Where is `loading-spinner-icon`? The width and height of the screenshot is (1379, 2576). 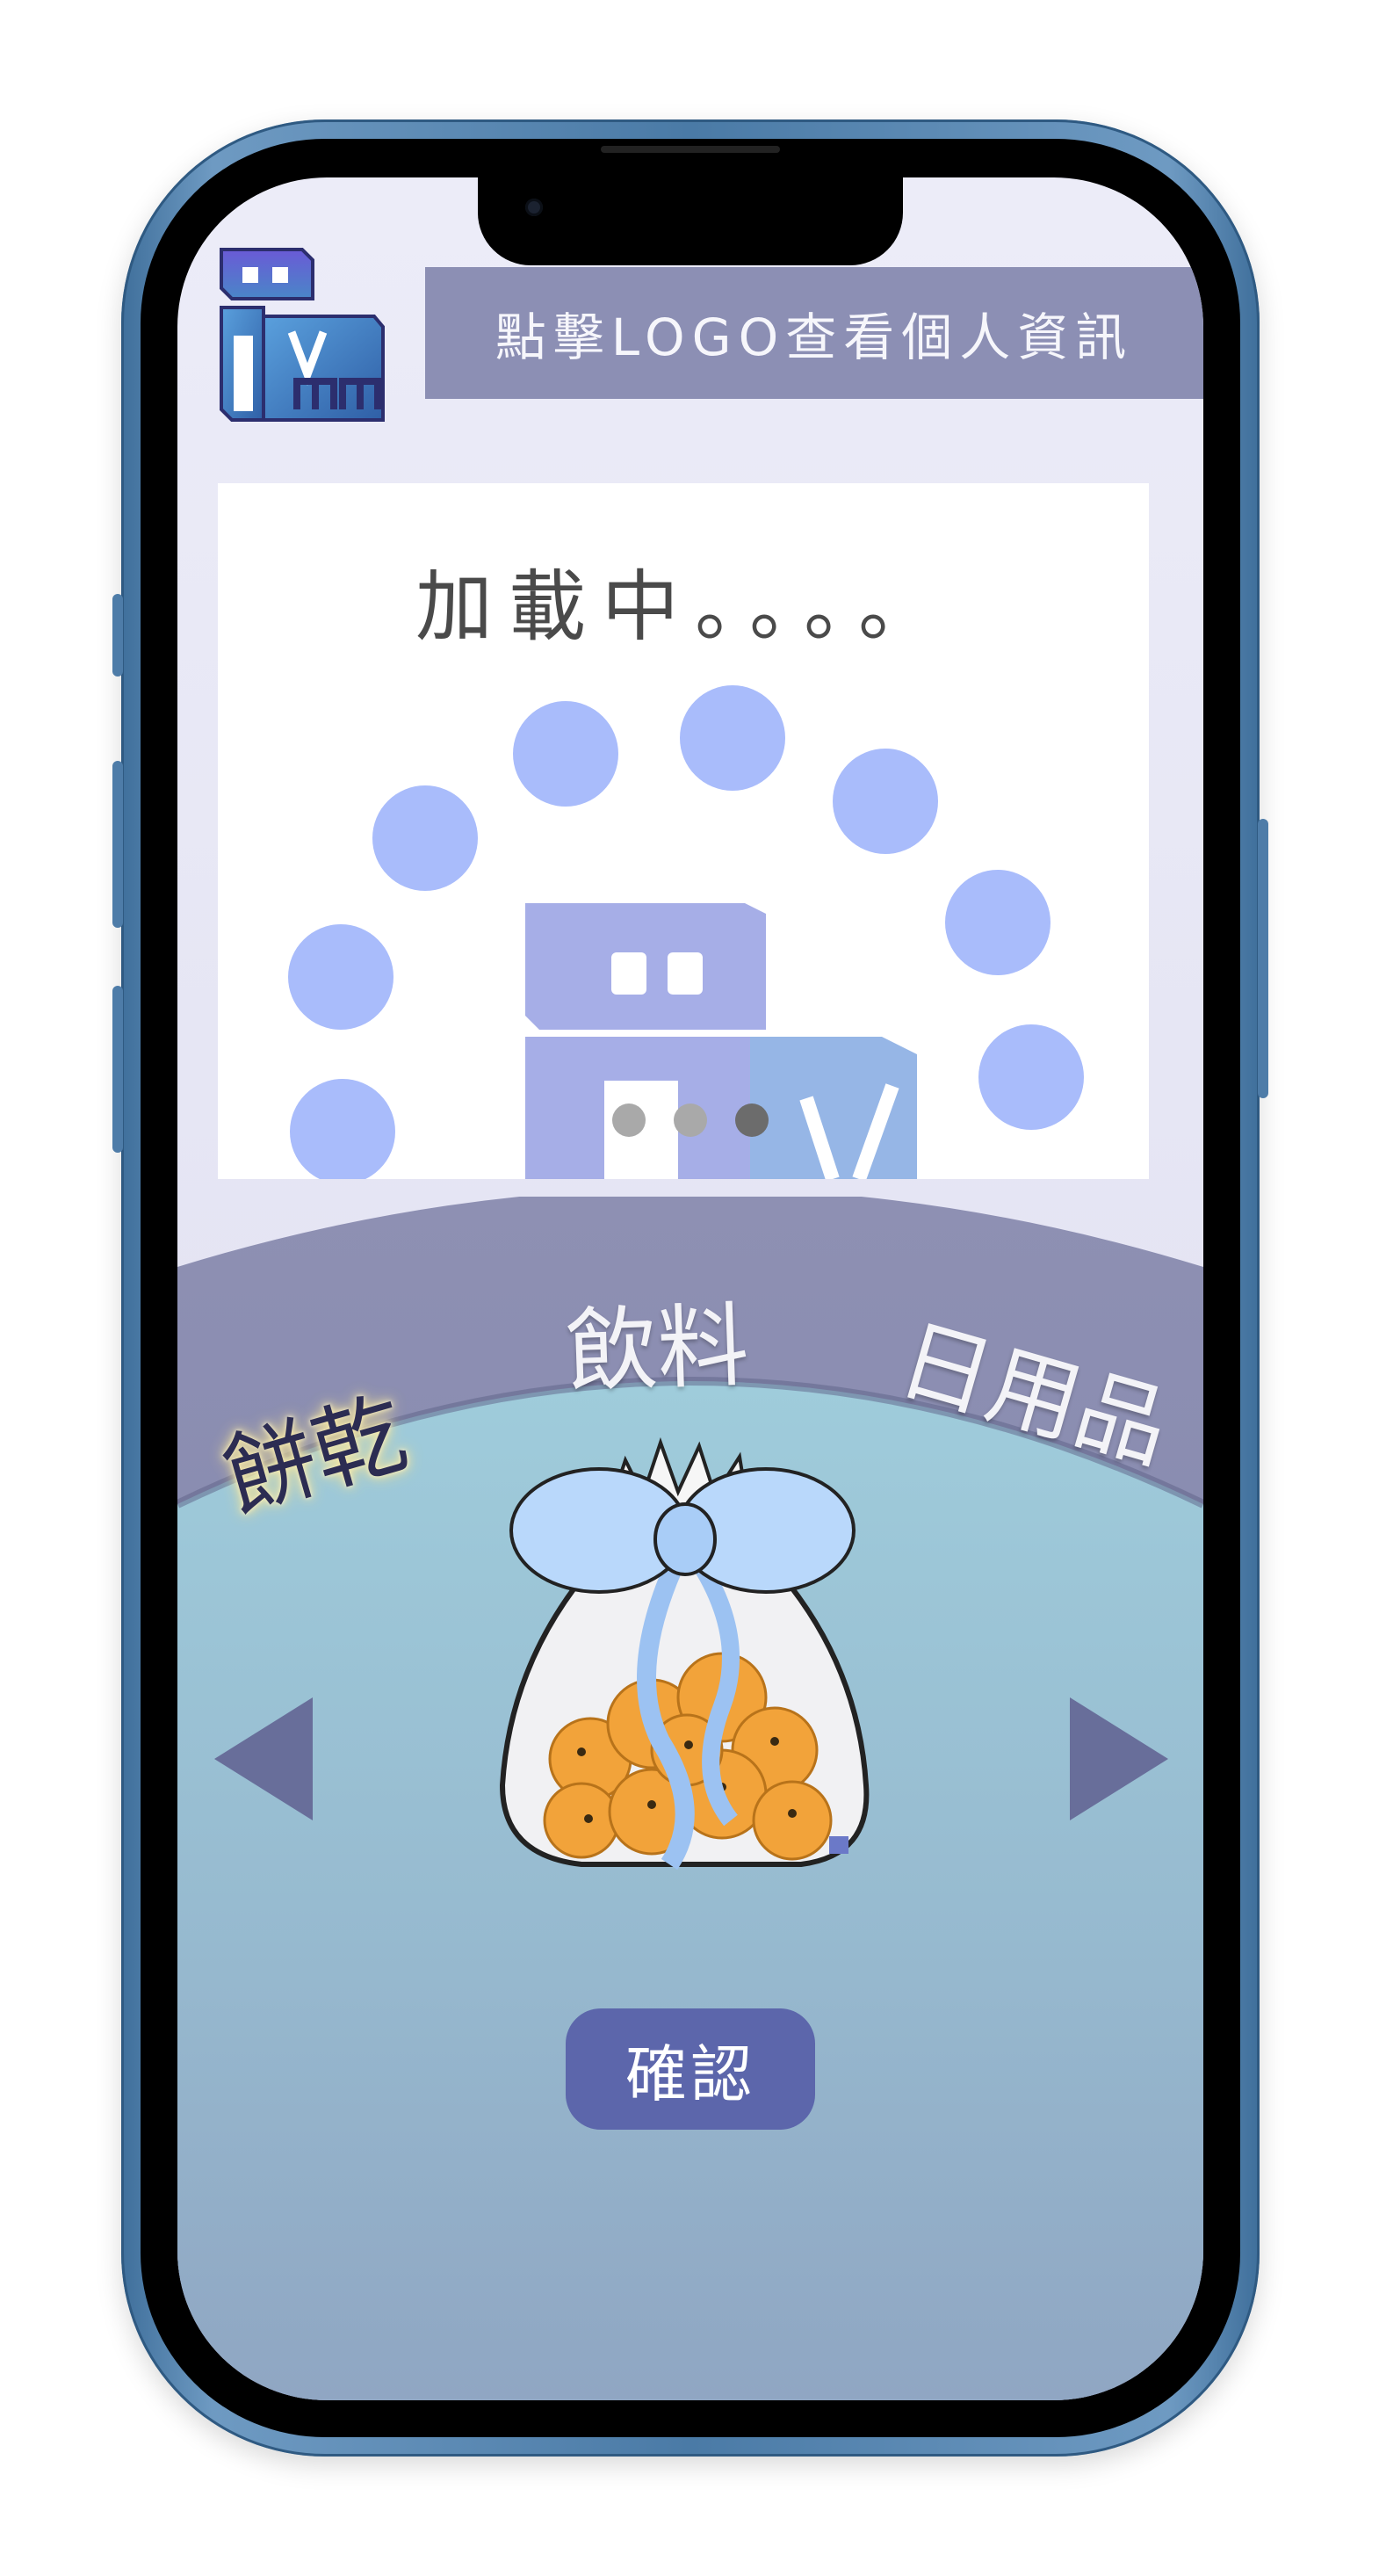
loading-spinner-icon is located at coordinates (686, 932).